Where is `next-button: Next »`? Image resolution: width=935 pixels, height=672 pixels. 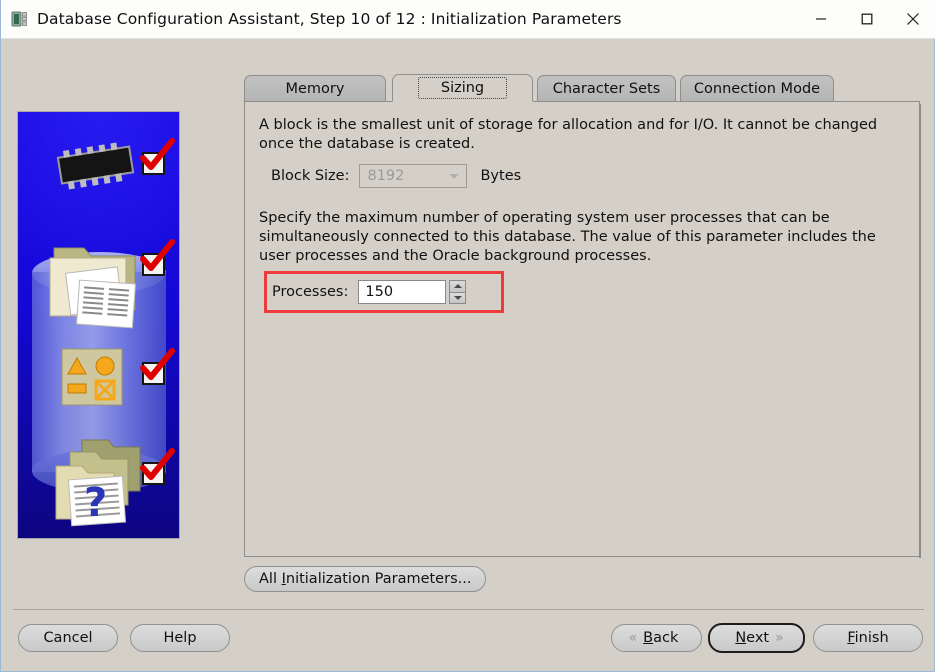 next-button: Next » is located at coordinates (756, 638).